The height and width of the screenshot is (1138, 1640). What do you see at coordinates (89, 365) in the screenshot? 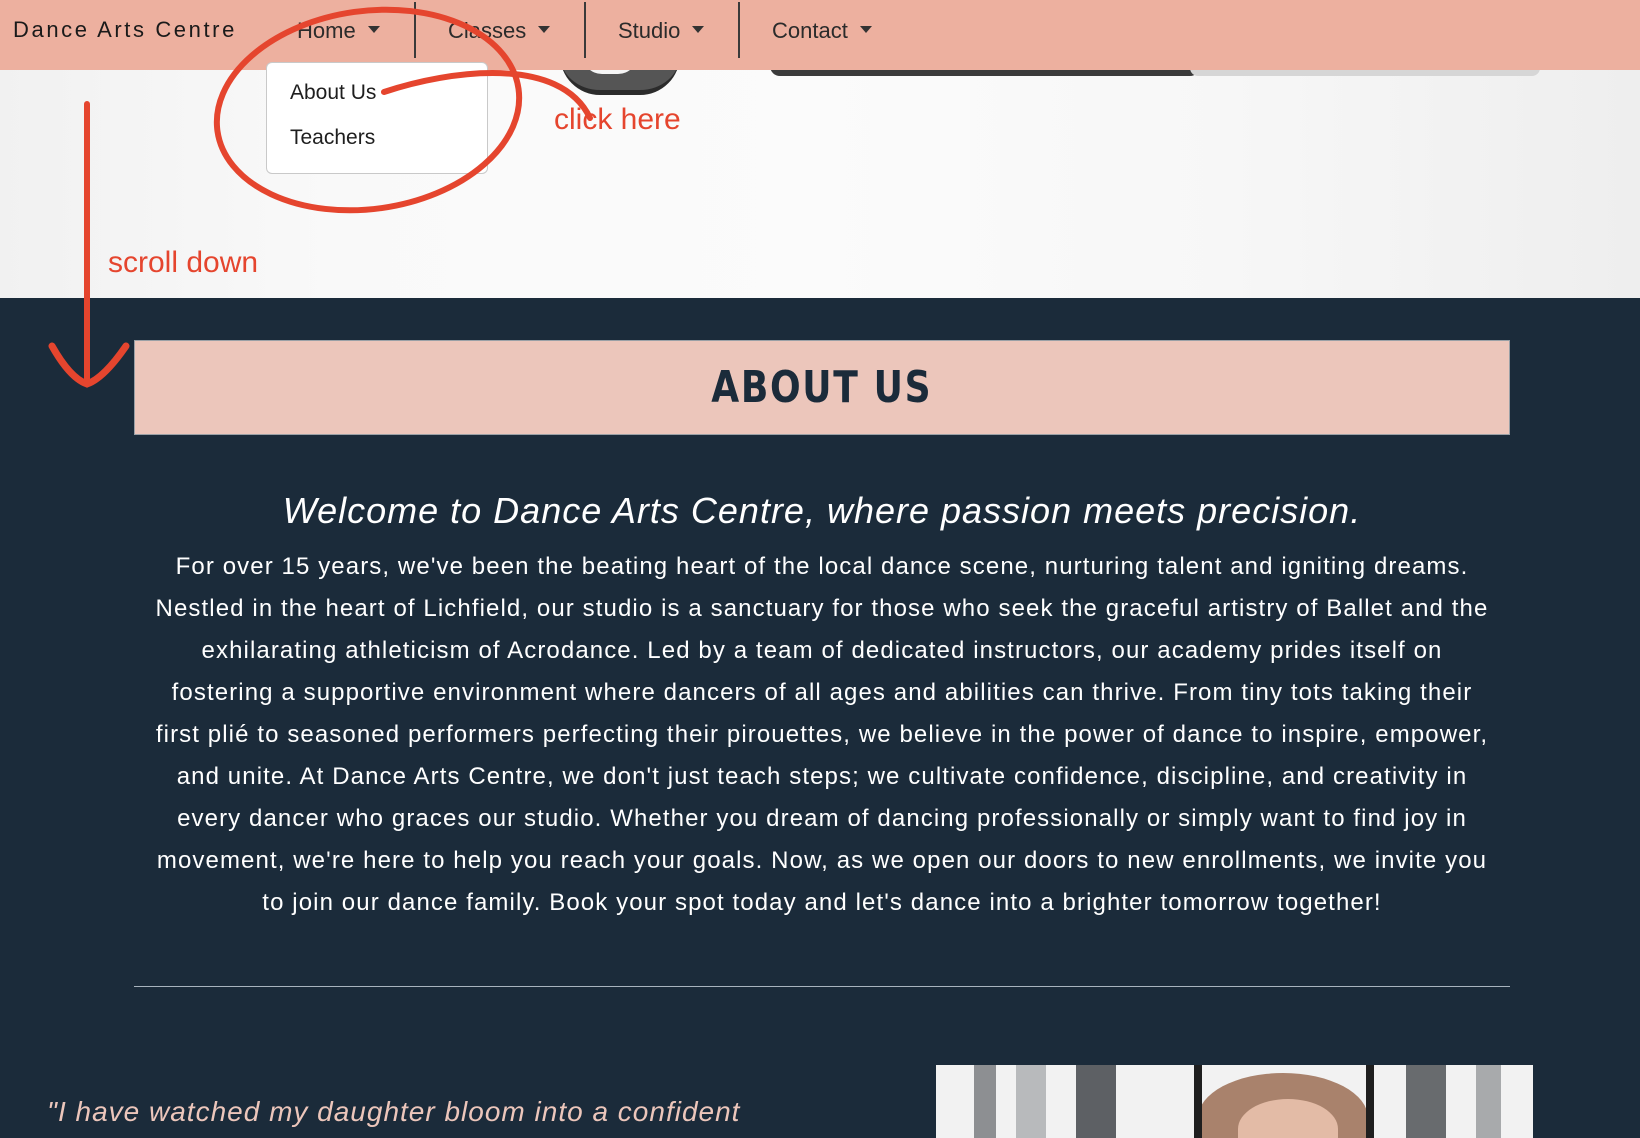
I see `arrow-down-icon` at bounding box center [89, 365].